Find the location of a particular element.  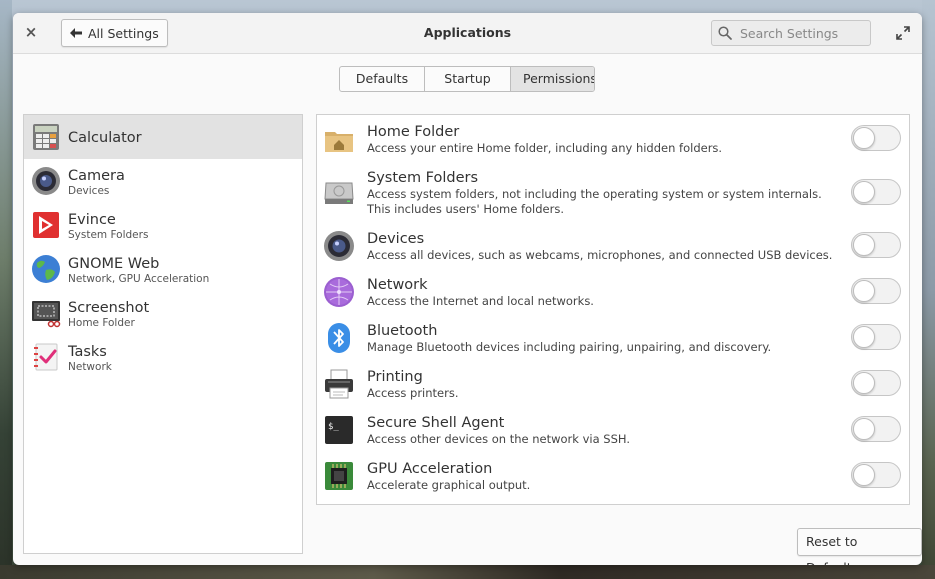

gnome-web-icon is located at coordinates (46, 269).